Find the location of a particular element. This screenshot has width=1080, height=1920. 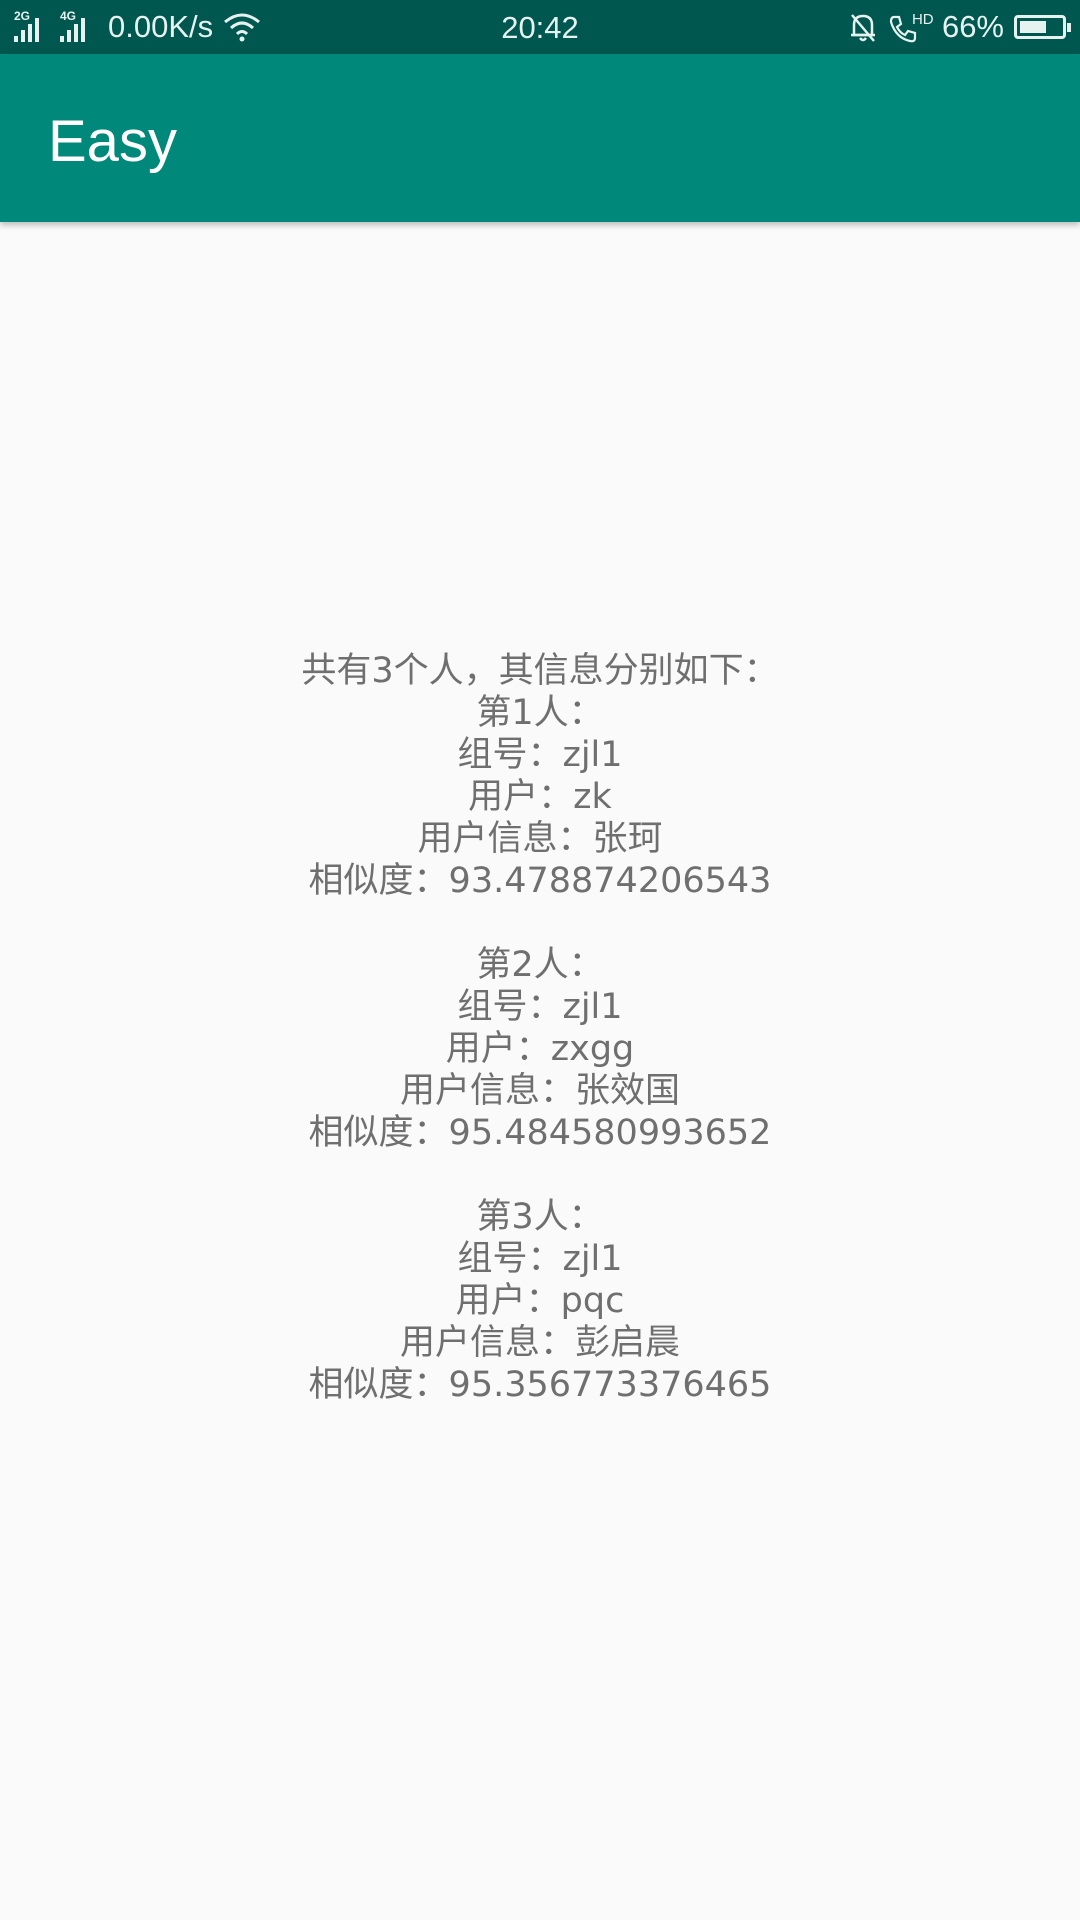

person-heading: 第2人： is located at coordinates (540, 965).